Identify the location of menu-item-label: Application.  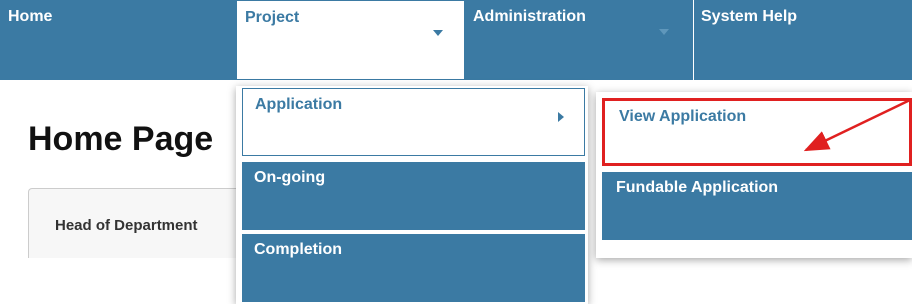
(299, 104).